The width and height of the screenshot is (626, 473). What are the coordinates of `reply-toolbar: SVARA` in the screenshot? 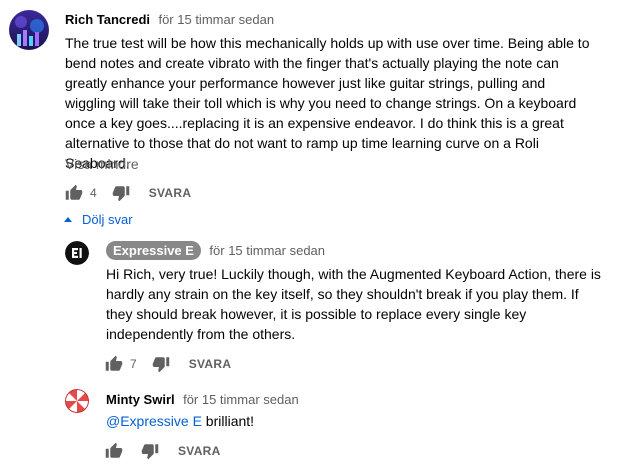 It's located at (161, 451).